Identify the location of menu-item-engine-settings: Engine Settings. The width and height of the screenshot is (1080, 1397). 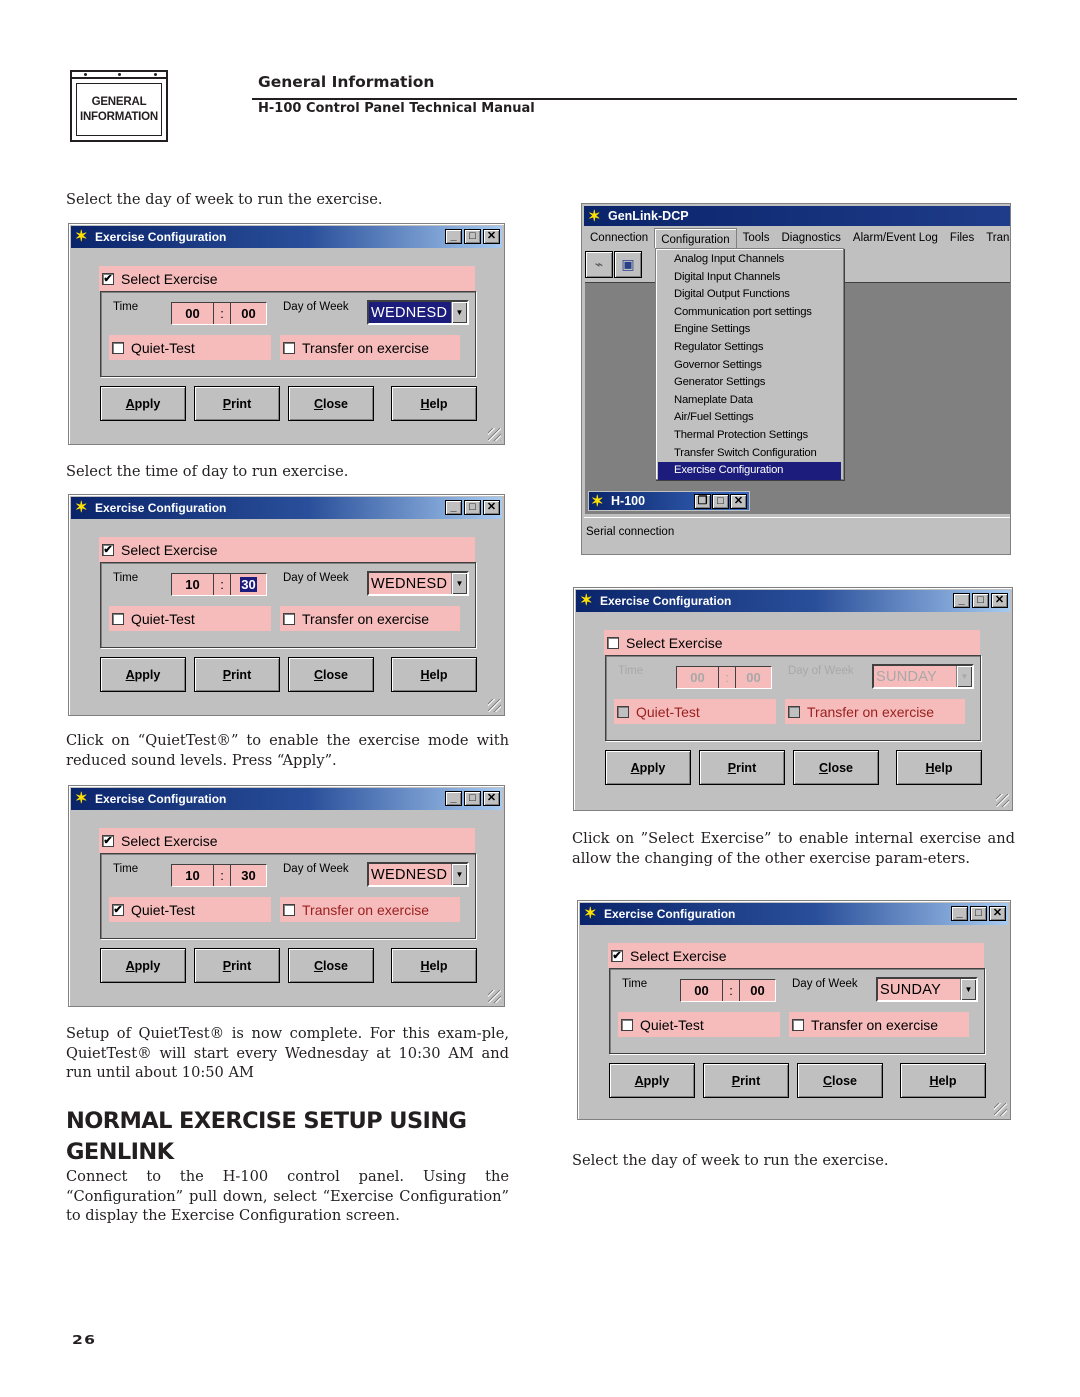
(749, 330).